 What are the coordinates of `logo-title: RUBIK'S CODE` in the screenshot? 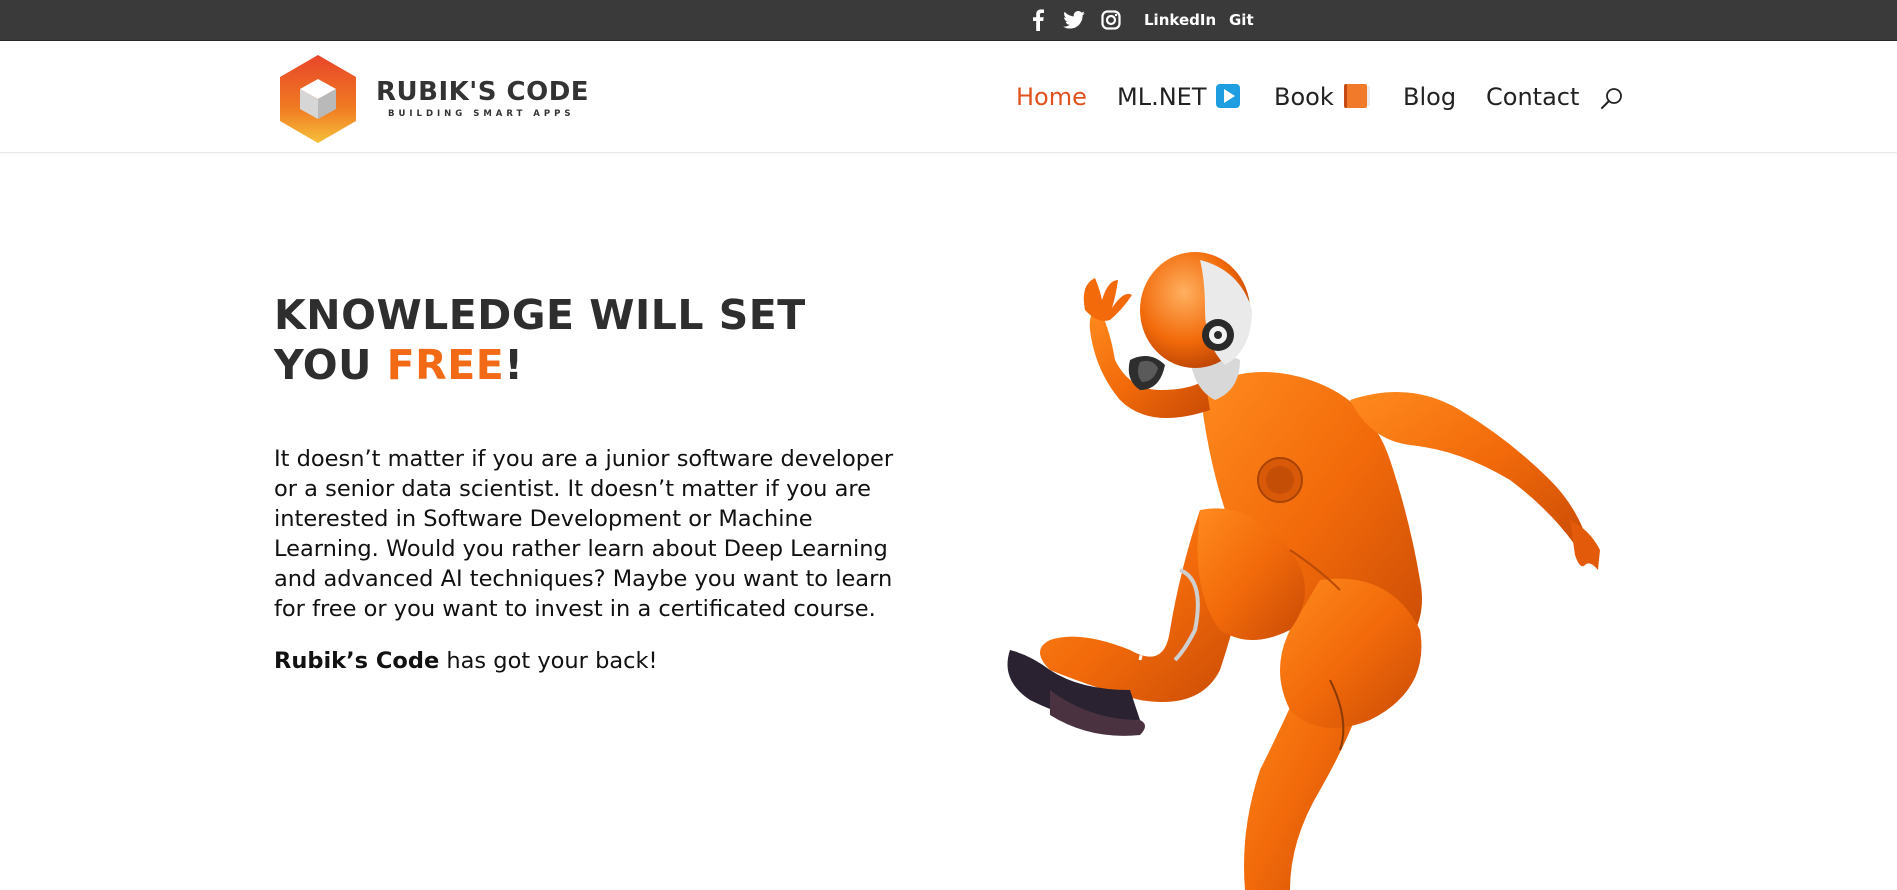 It's located at (483, 92).